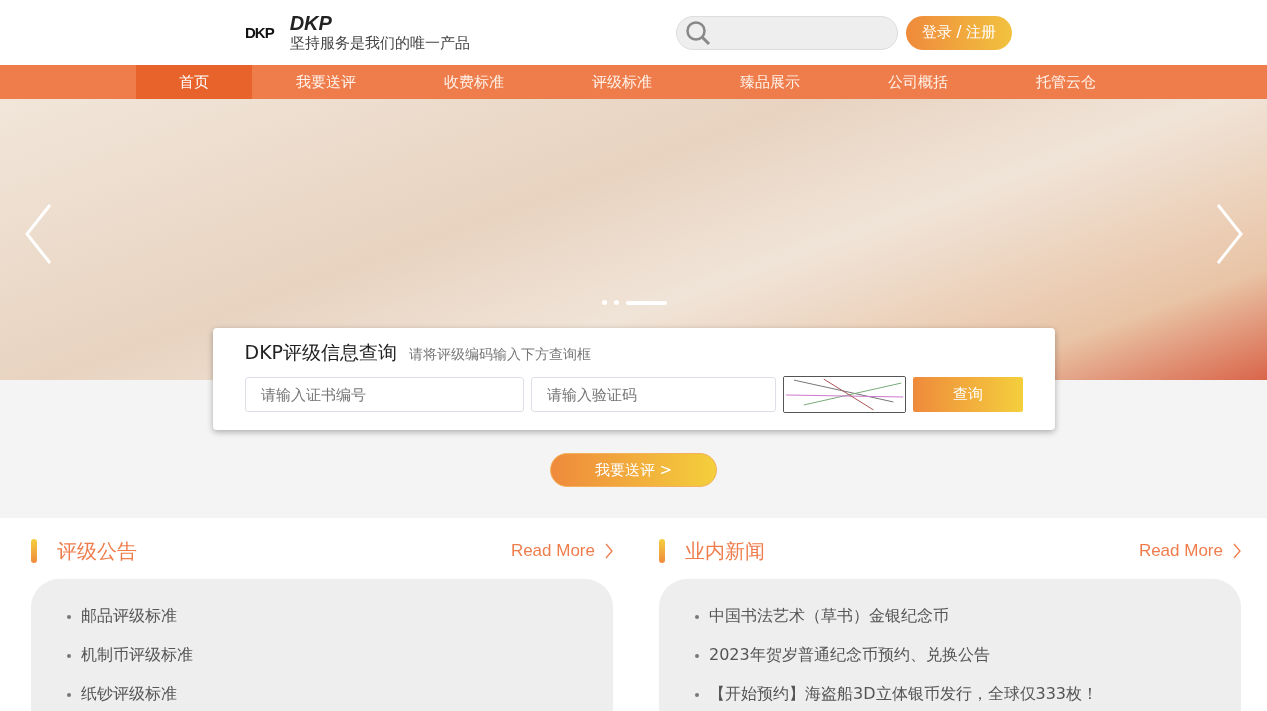 This screenshot has height=711, width=1267. Describe the element at coordinates (129, 616) in the screenshot. I see `list-item: 邮品评级标准` at that location.